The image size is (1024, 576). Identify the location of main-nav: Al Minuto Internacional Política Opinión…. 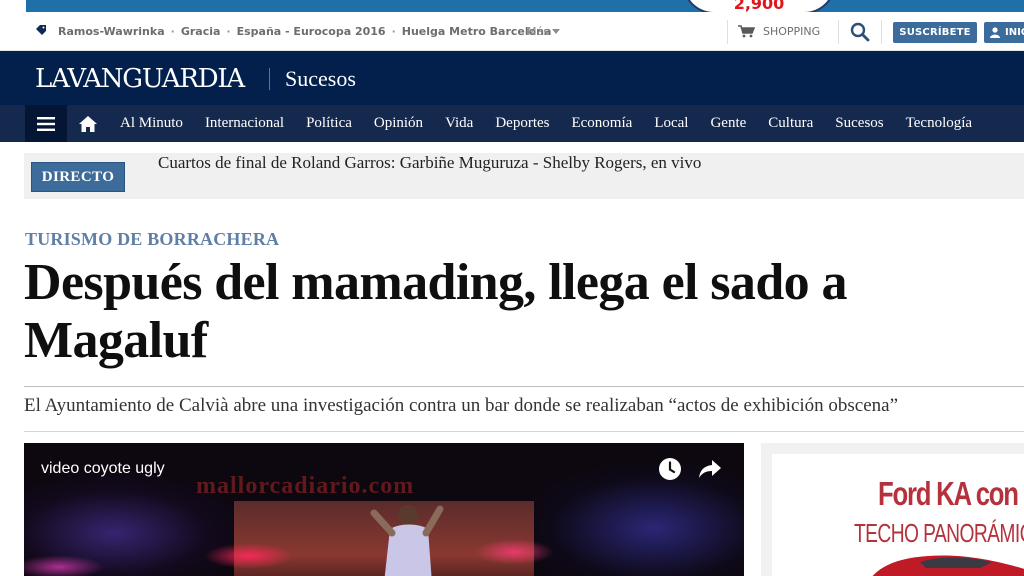
(512, 123).